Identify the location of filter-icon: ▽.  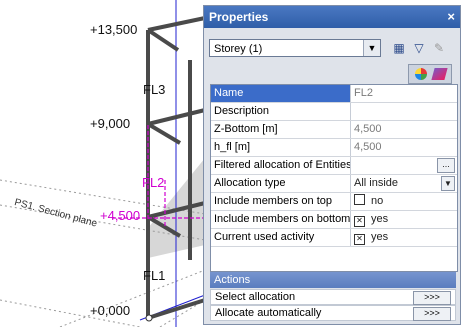
(419, 48).